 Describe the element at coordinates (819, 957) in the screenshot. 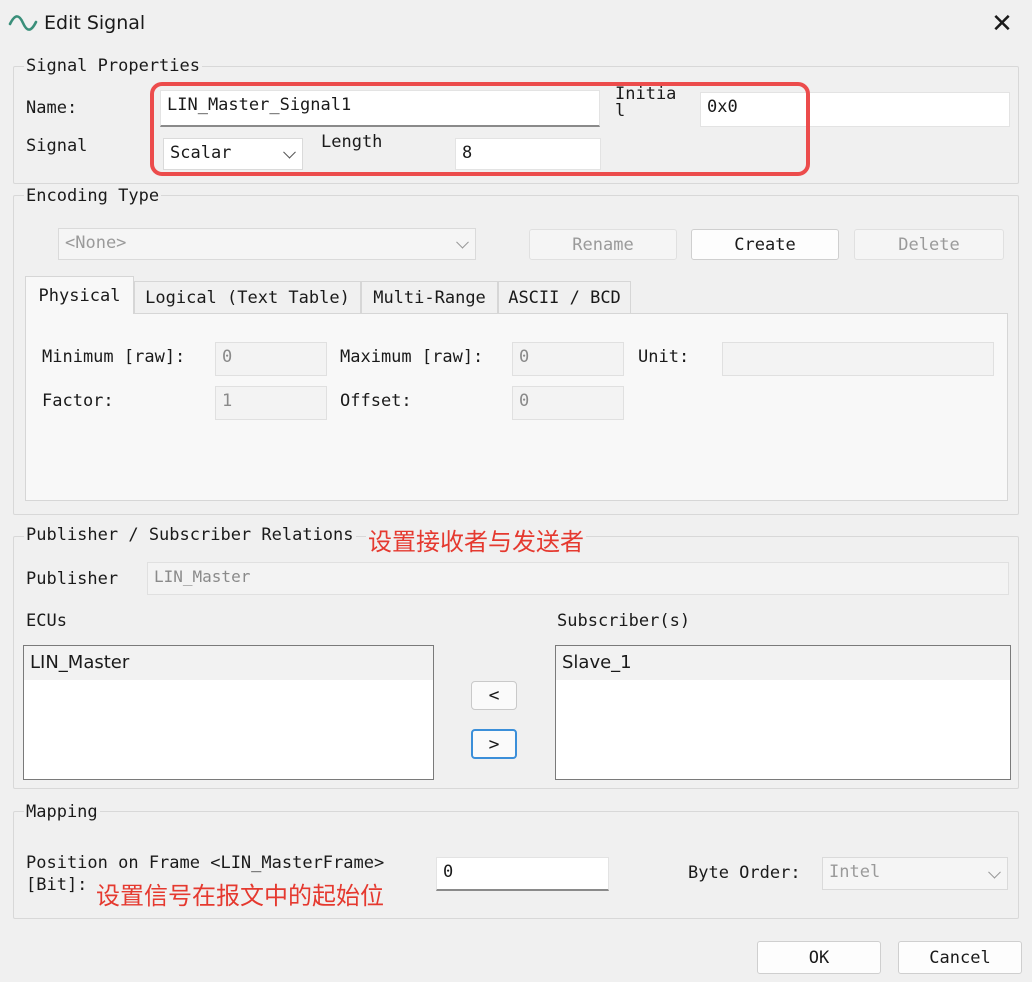

I see `ok-button: OK` at that location.